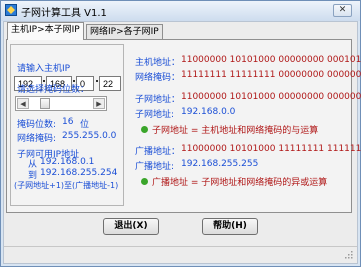 The height and width of the screenshot is (267, 361). Describe the element at coordinates (66, 185) in the screenshot. I see `usable-range-note: (子网地址+1)至(广播地址-1)` at that location.